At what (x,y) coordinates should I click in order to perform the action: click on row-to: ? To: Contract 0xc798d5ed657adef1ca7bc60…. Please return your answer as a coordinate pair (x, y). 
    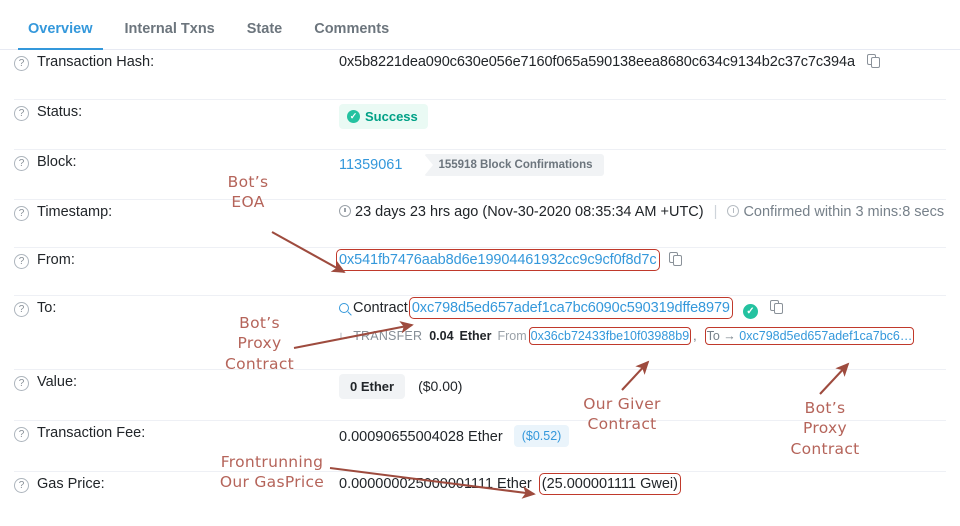
    Looking at the image, I should click on (480, 333).